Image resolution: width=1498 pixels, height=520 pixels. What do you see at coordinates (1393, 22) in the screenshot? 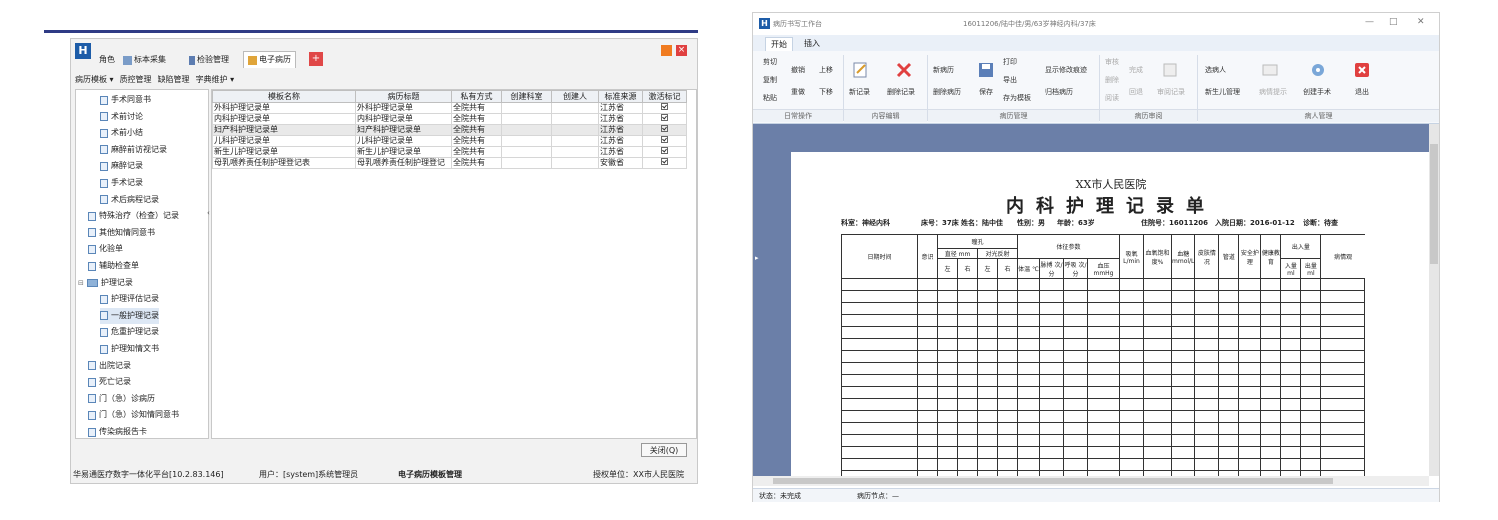
I see `maximize-button: □` at bounding box center [1393, 22].